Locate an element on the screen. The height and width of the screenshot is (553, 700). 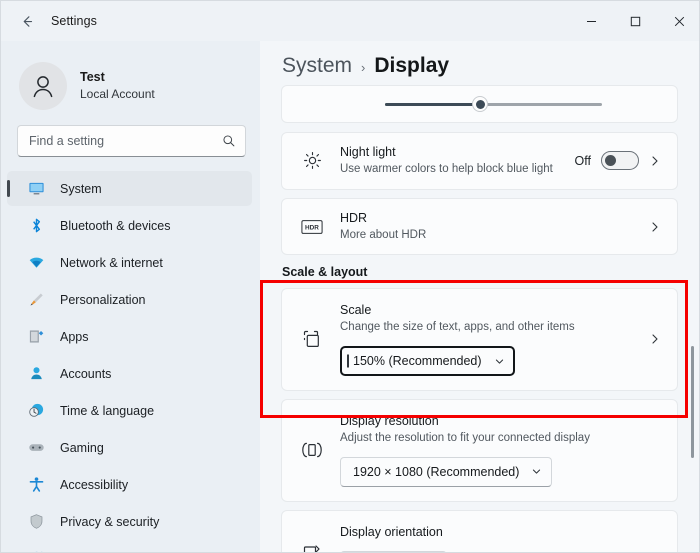
slider-thumb is located at coordinates (480, 104).